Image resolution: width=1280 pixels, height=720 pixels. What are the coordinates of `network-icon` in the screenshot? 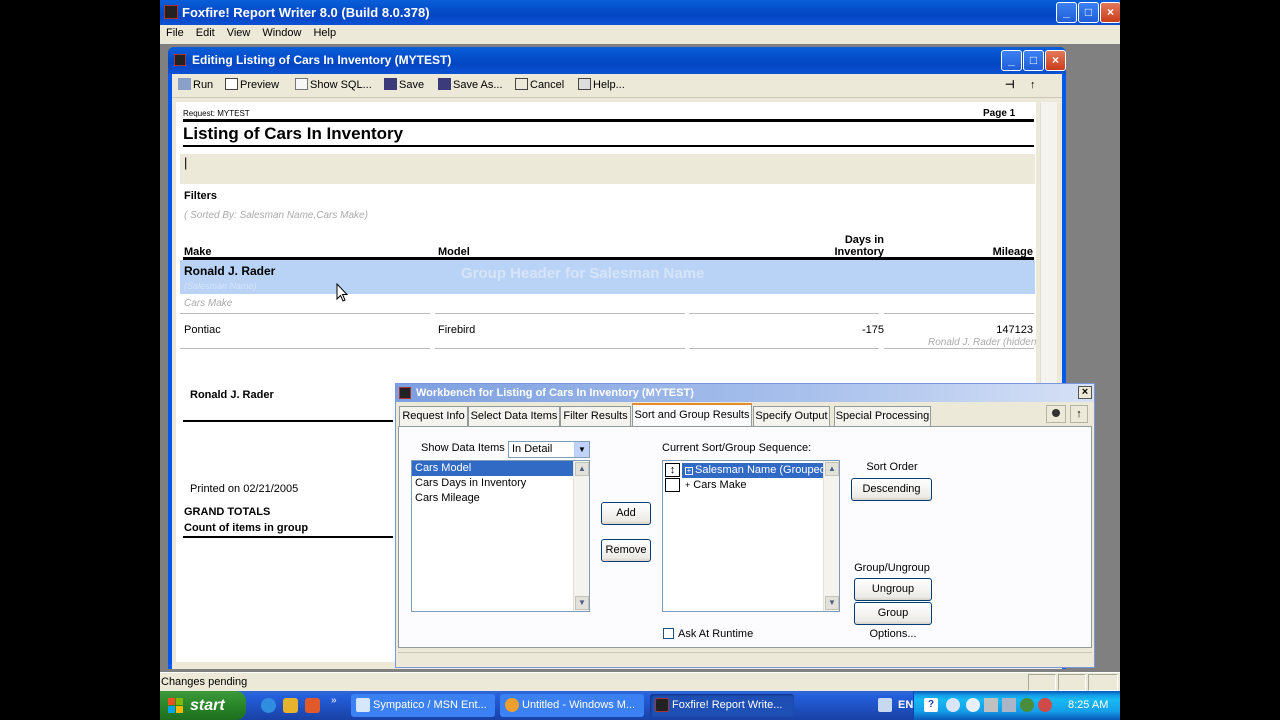 It's located at (953, 705).